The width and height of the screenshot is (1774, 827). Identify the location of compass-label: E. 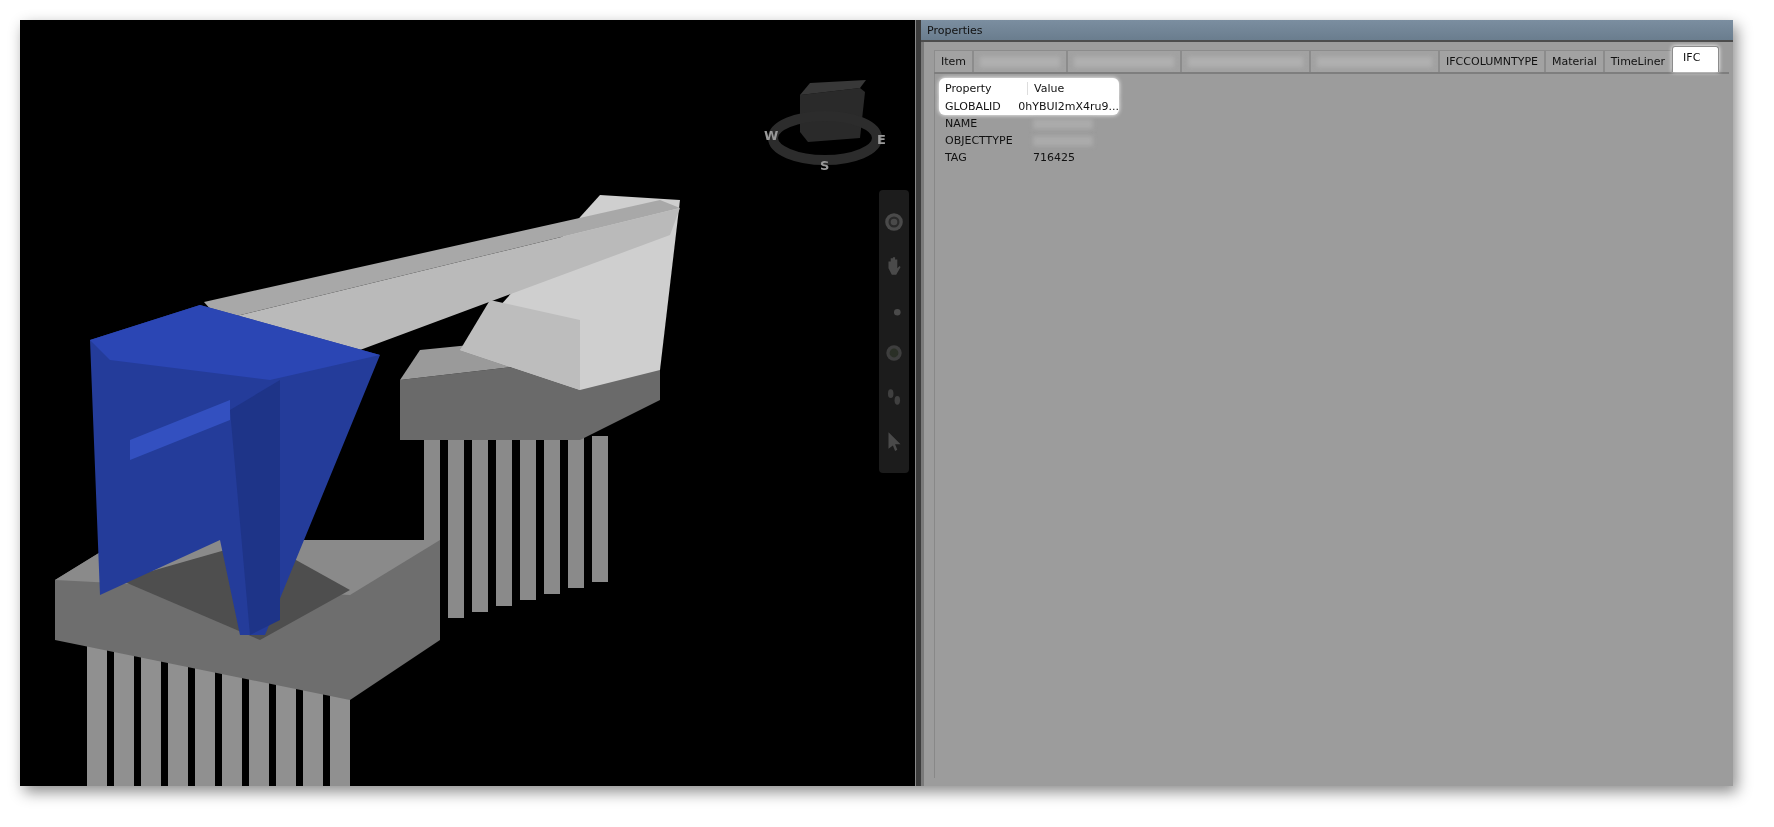
(881, 139).